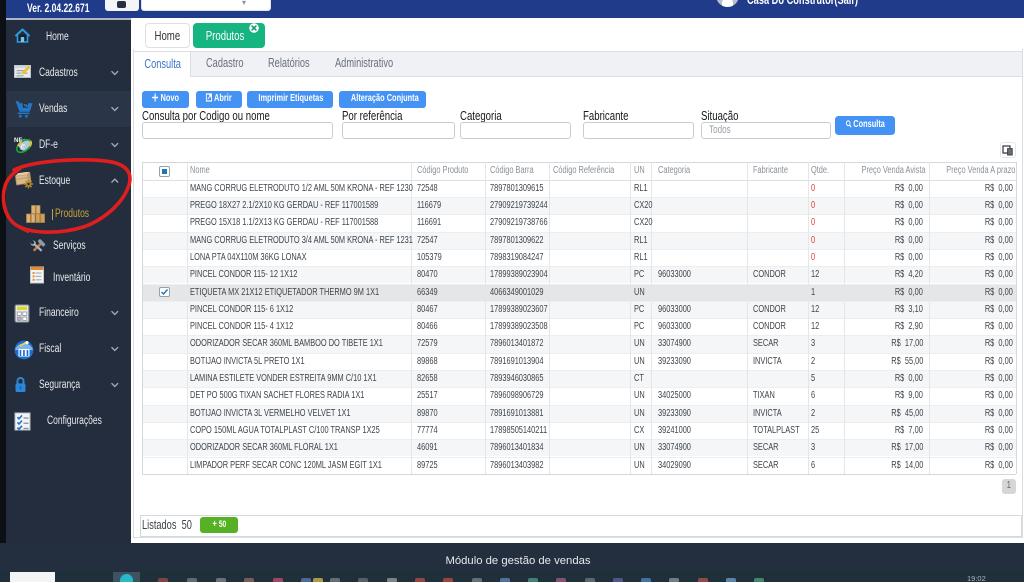  What do you see at coordinates (18, 140) in the screenshot?
I see `svg-text: NF` at bounding box center [18, 140].